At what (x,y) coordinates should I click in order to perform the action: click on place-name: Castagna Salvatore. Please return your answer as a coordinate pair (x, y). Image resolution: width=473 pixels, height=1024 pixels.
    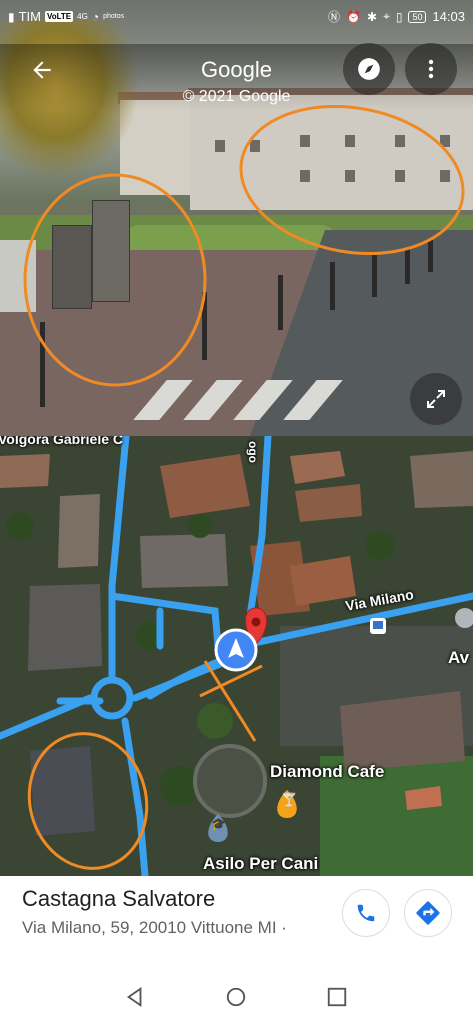
    Looking at the image, I should click on (119, 898).